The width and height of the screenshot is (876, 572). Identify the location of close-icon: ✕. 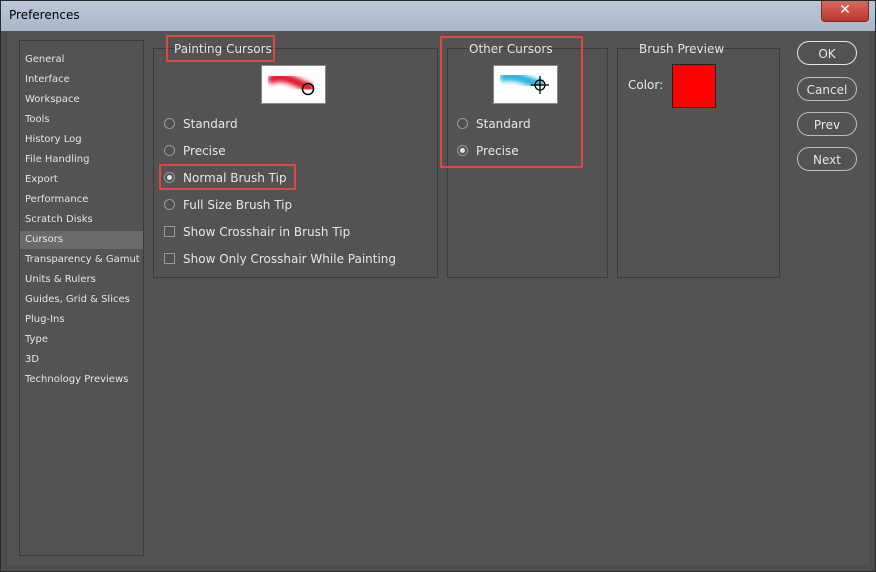
(845, 10).